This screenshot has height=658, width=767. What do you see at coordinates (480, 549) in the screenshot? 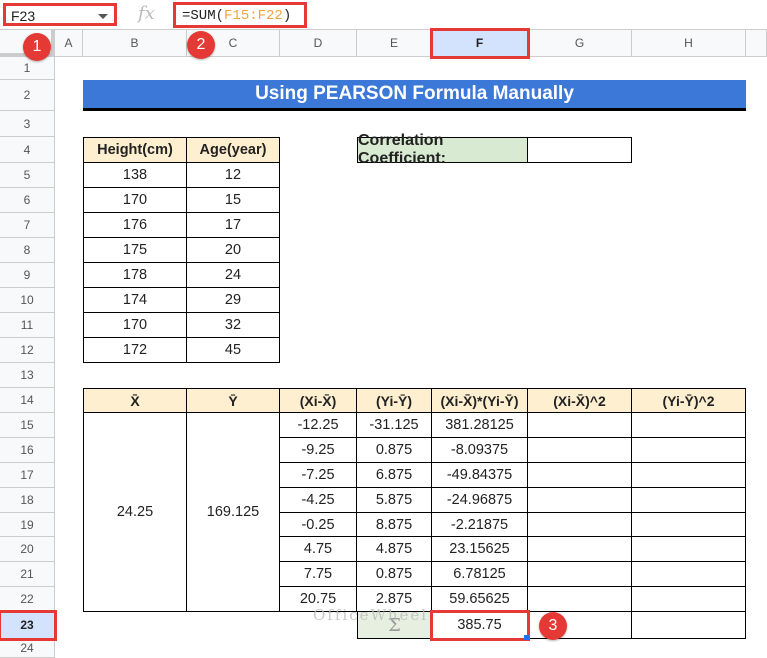
I see `calc-cell: 23.15625` at bounding box center [480, 549].